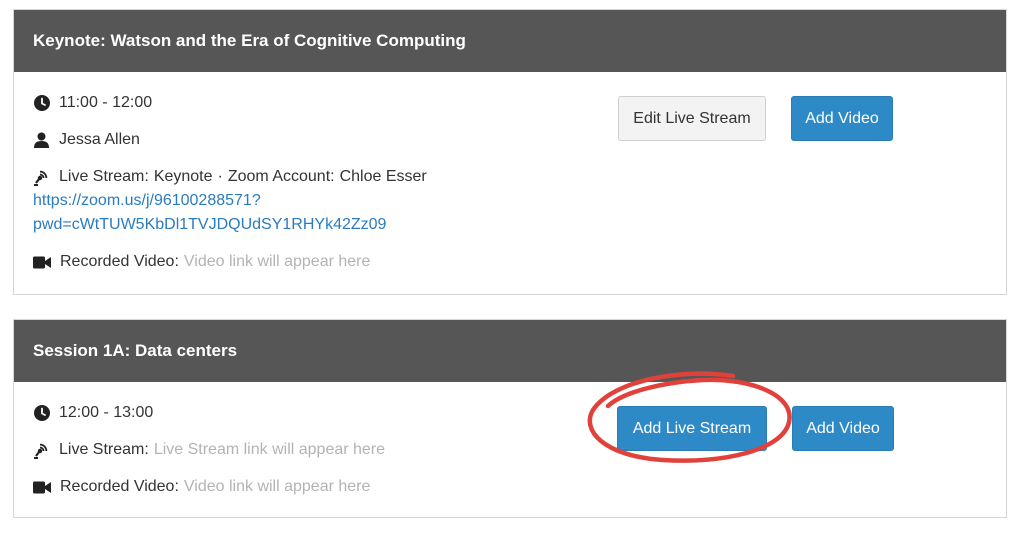 The width and height of the screenshot is (1024, 533). What do you see at coordinates (383, 176) in the screenshot?
I see `zoom-account-name: Chloe Esser` at bounding box center [383, 176].